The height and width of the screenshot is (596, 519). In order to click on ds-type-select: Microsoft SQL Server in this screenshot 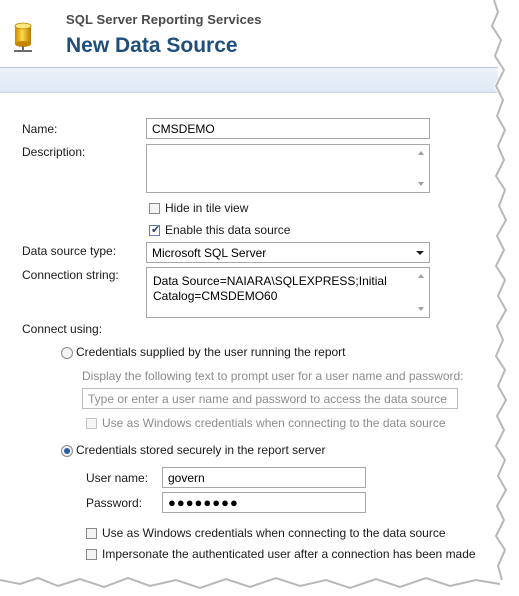, I will do `click(288, 252)`.